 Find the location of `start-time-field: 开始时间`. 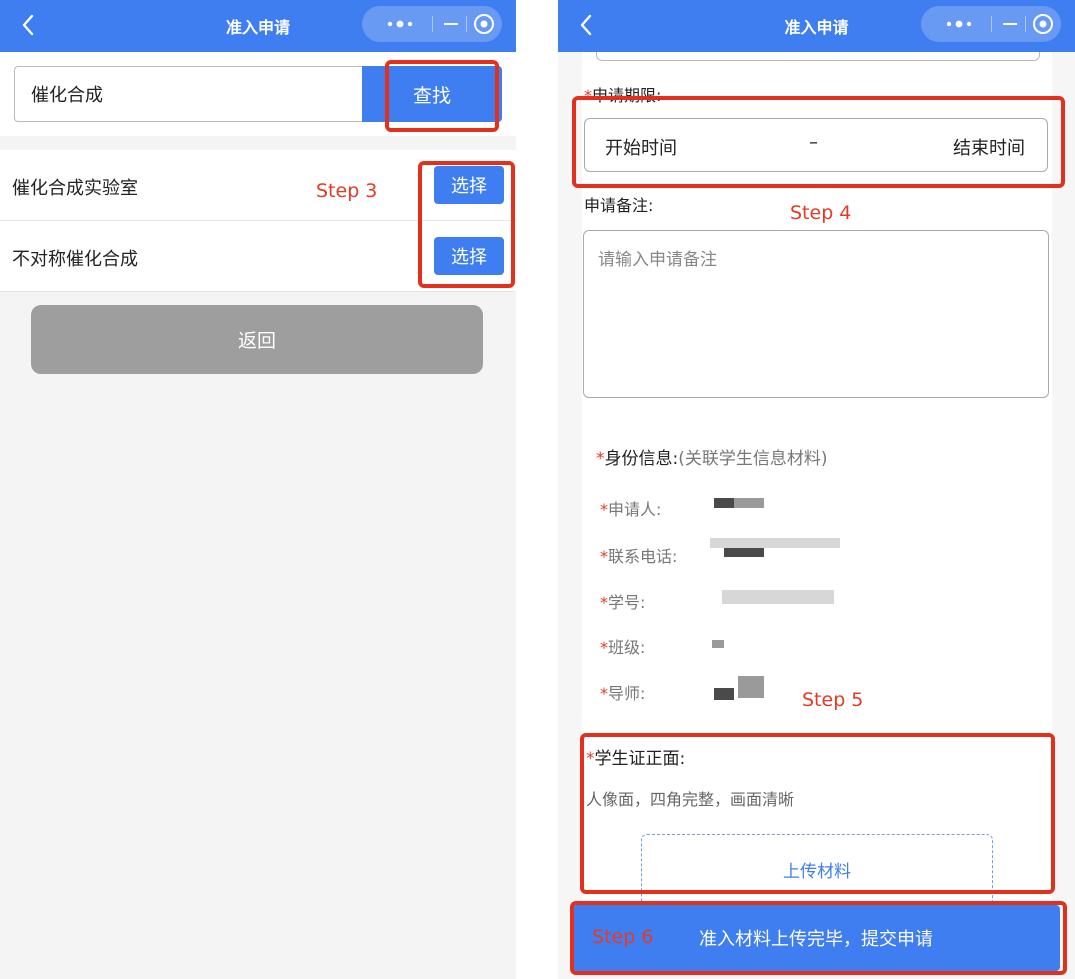

start-time-field: 开始时间 is located at coordinates (641, 147).